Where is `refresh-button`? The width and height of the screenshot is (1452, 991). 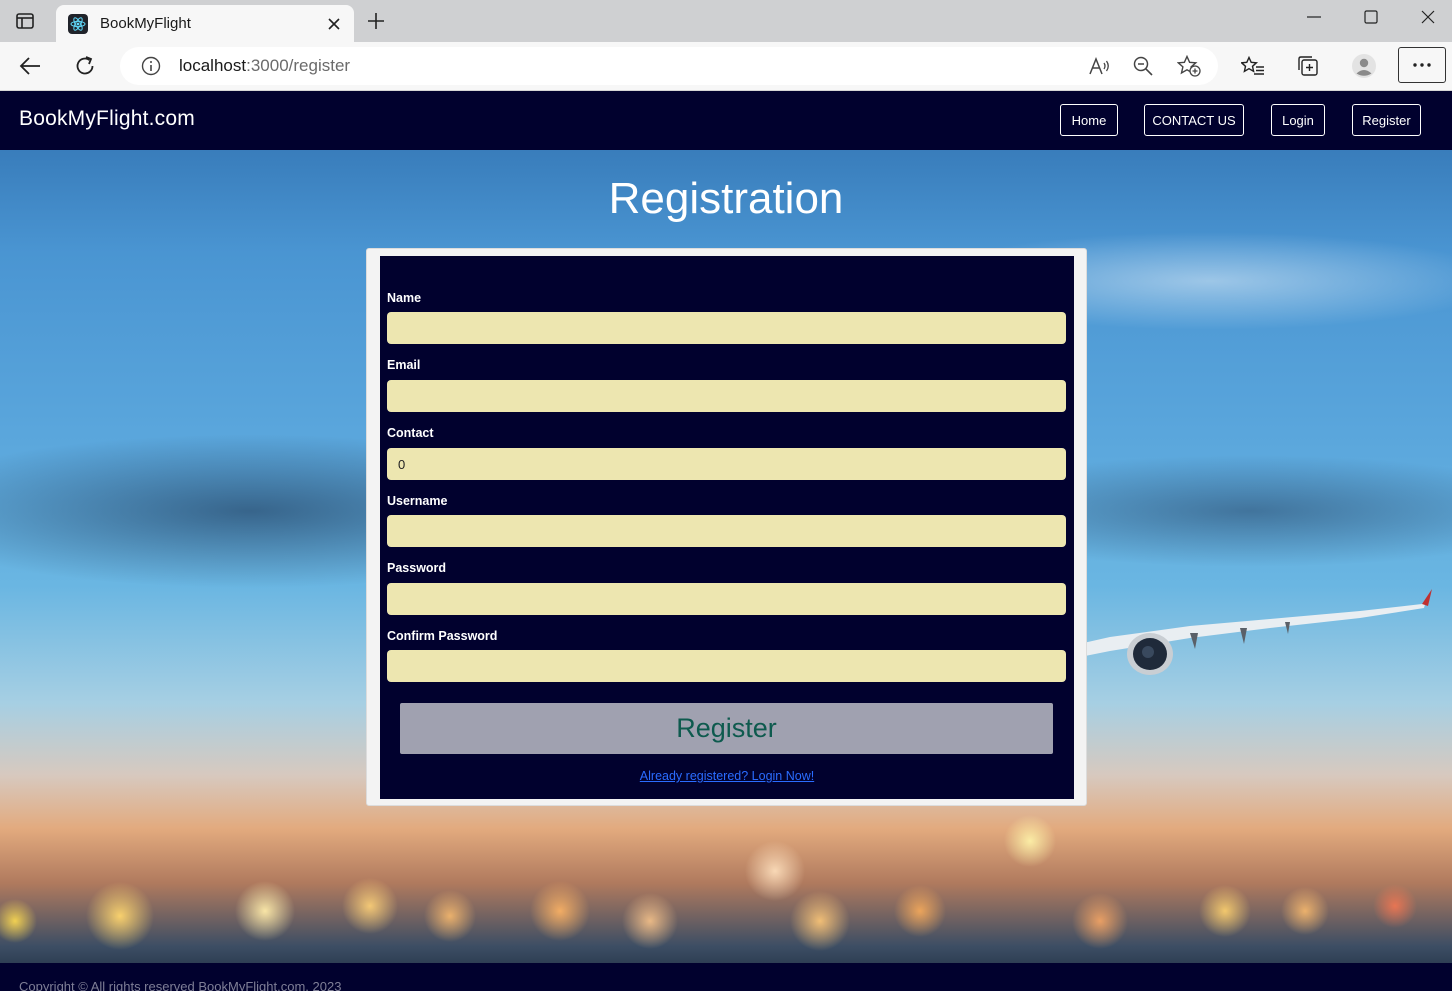 refresh-button is located at coordinates (85, 66).